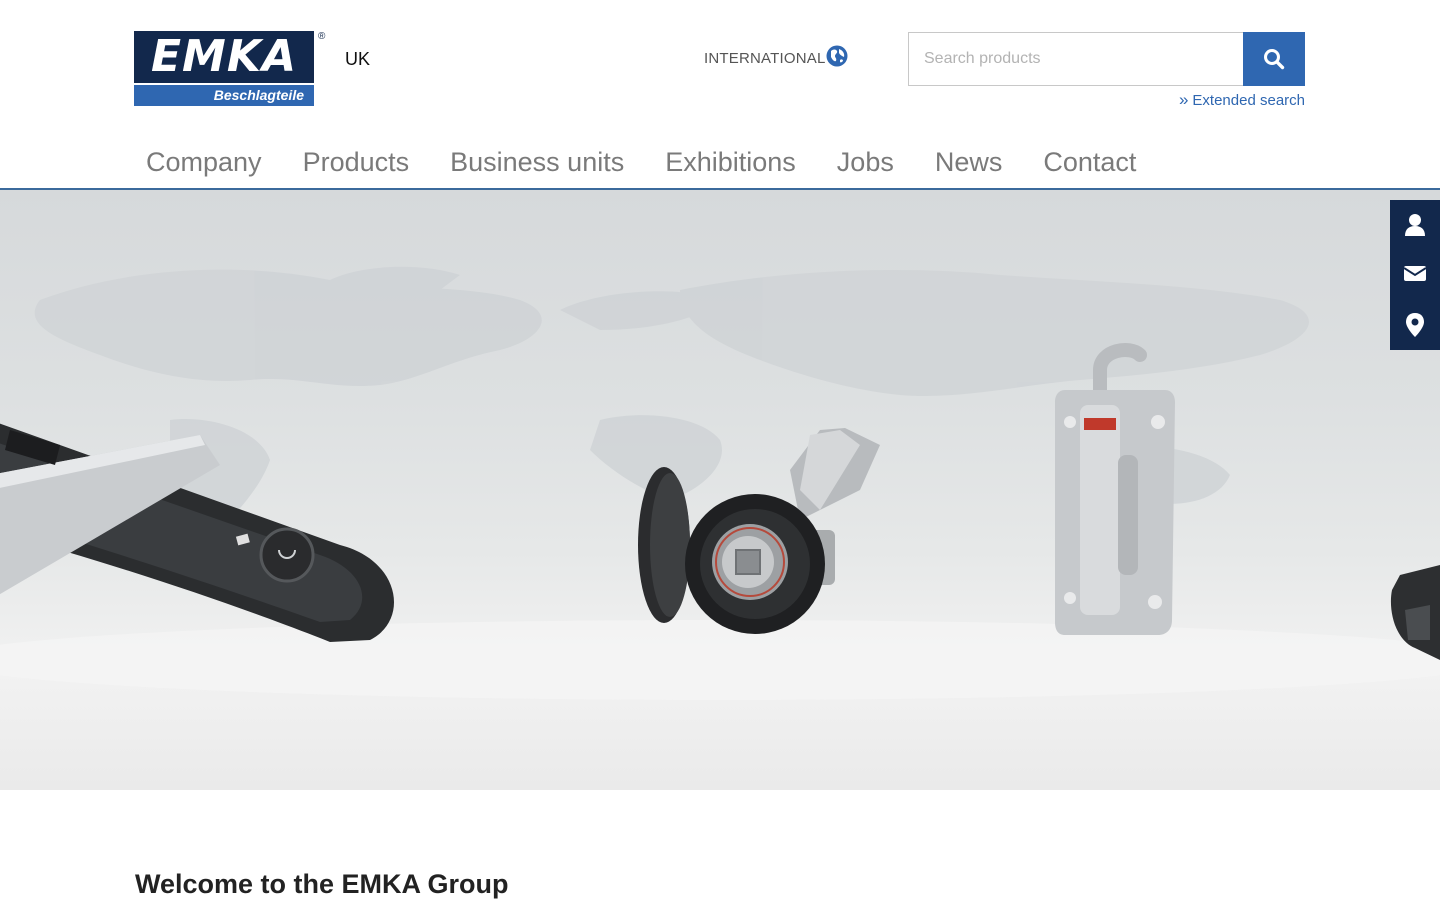 Image resolution: width=1440 pixels, height=900 pixels. Describe the element at coordinates (358, 59) in the screenshot. I see `country-label: UK` at that location.